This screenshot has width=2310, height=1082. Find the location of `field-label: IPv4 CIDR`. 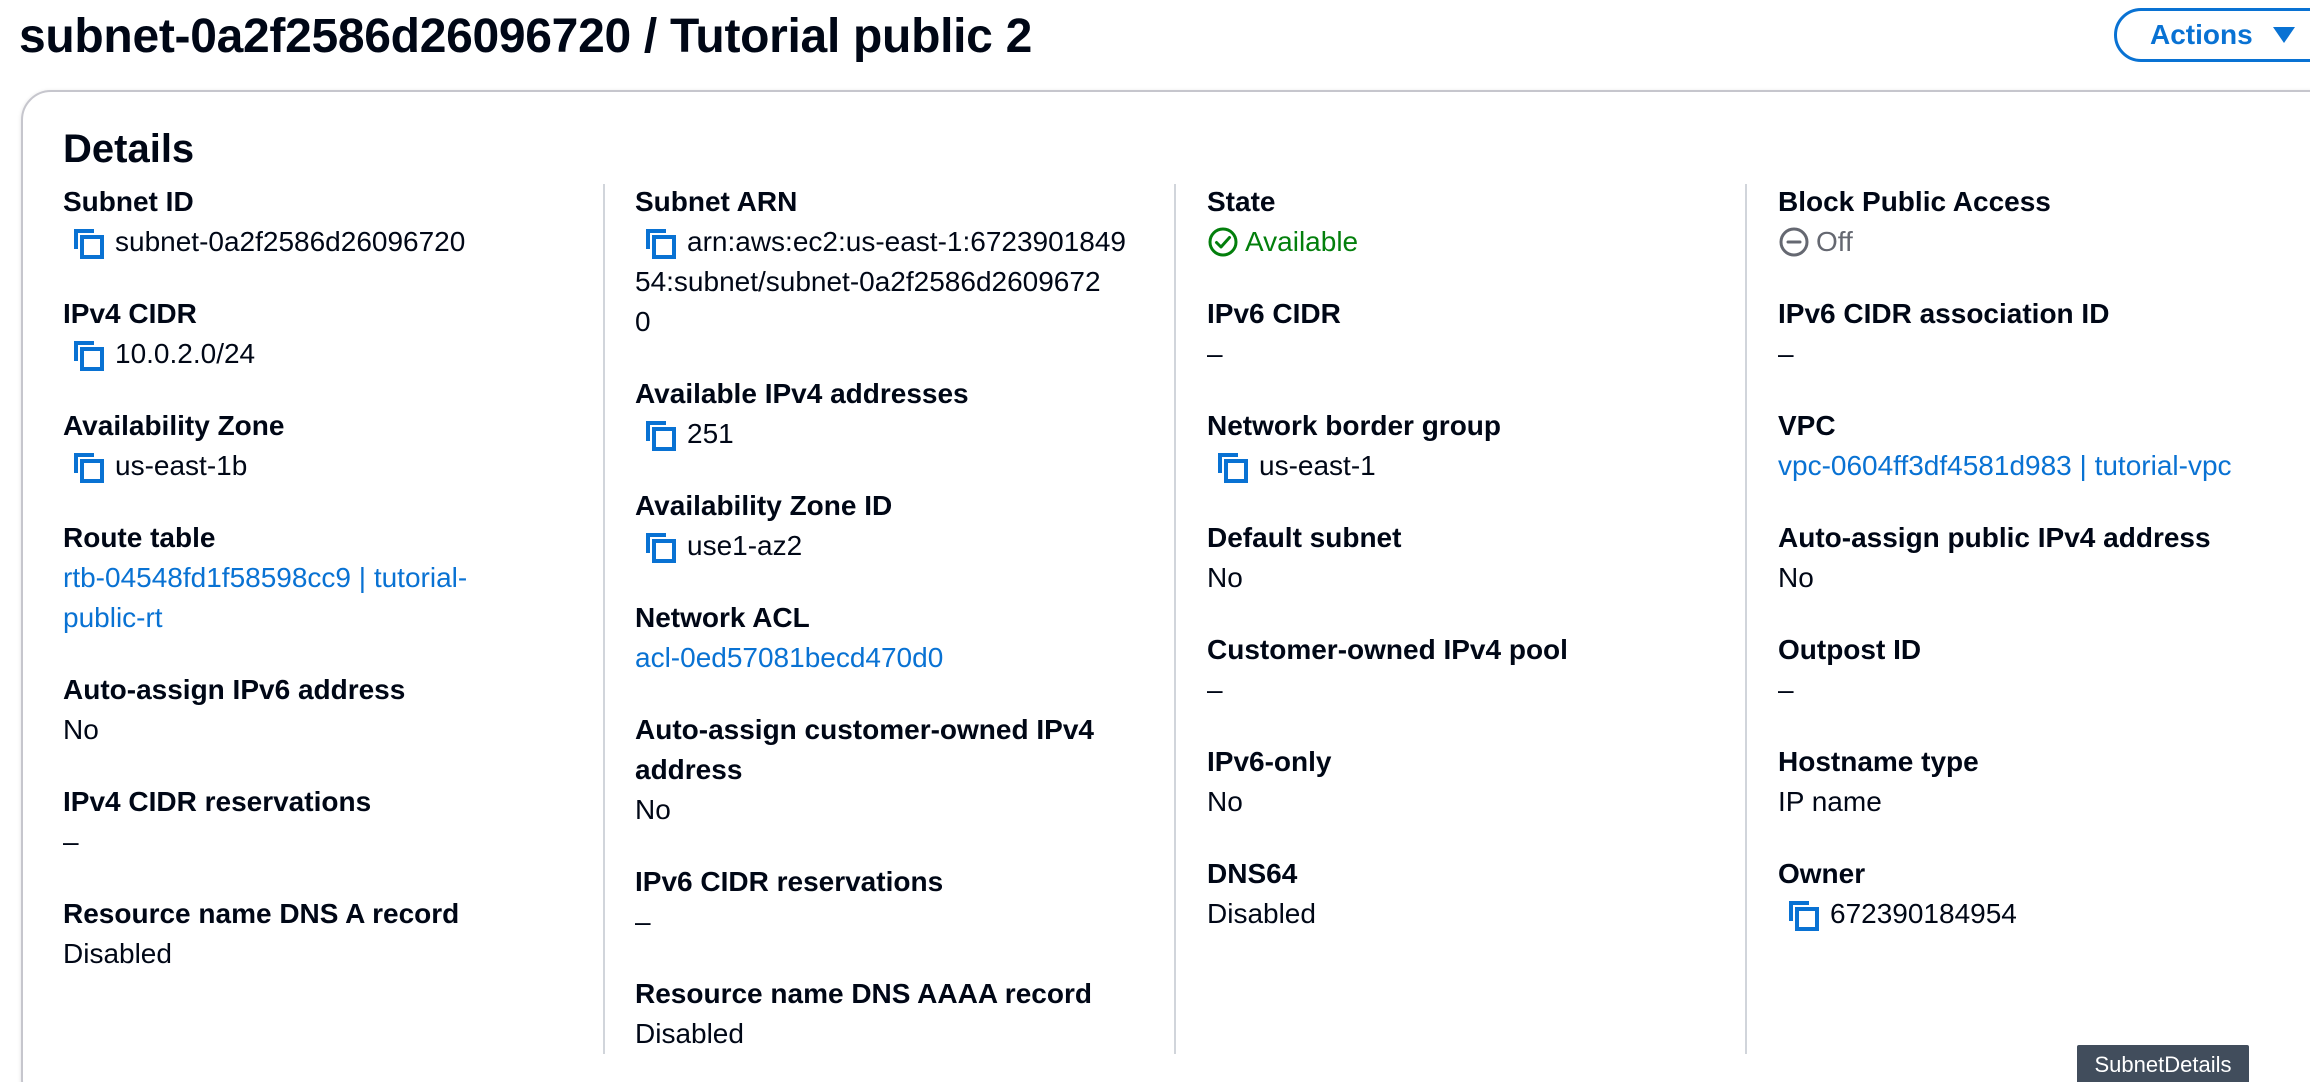

field-label: IPv4 CIDR is located at coordinates (130, 313).